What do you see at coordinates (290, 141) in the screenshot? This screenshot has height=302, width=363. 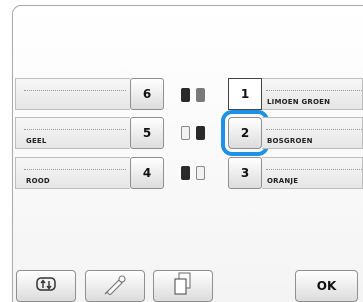 I see `right-color-name: BOSGROEN` at bounding box center [290, 141].